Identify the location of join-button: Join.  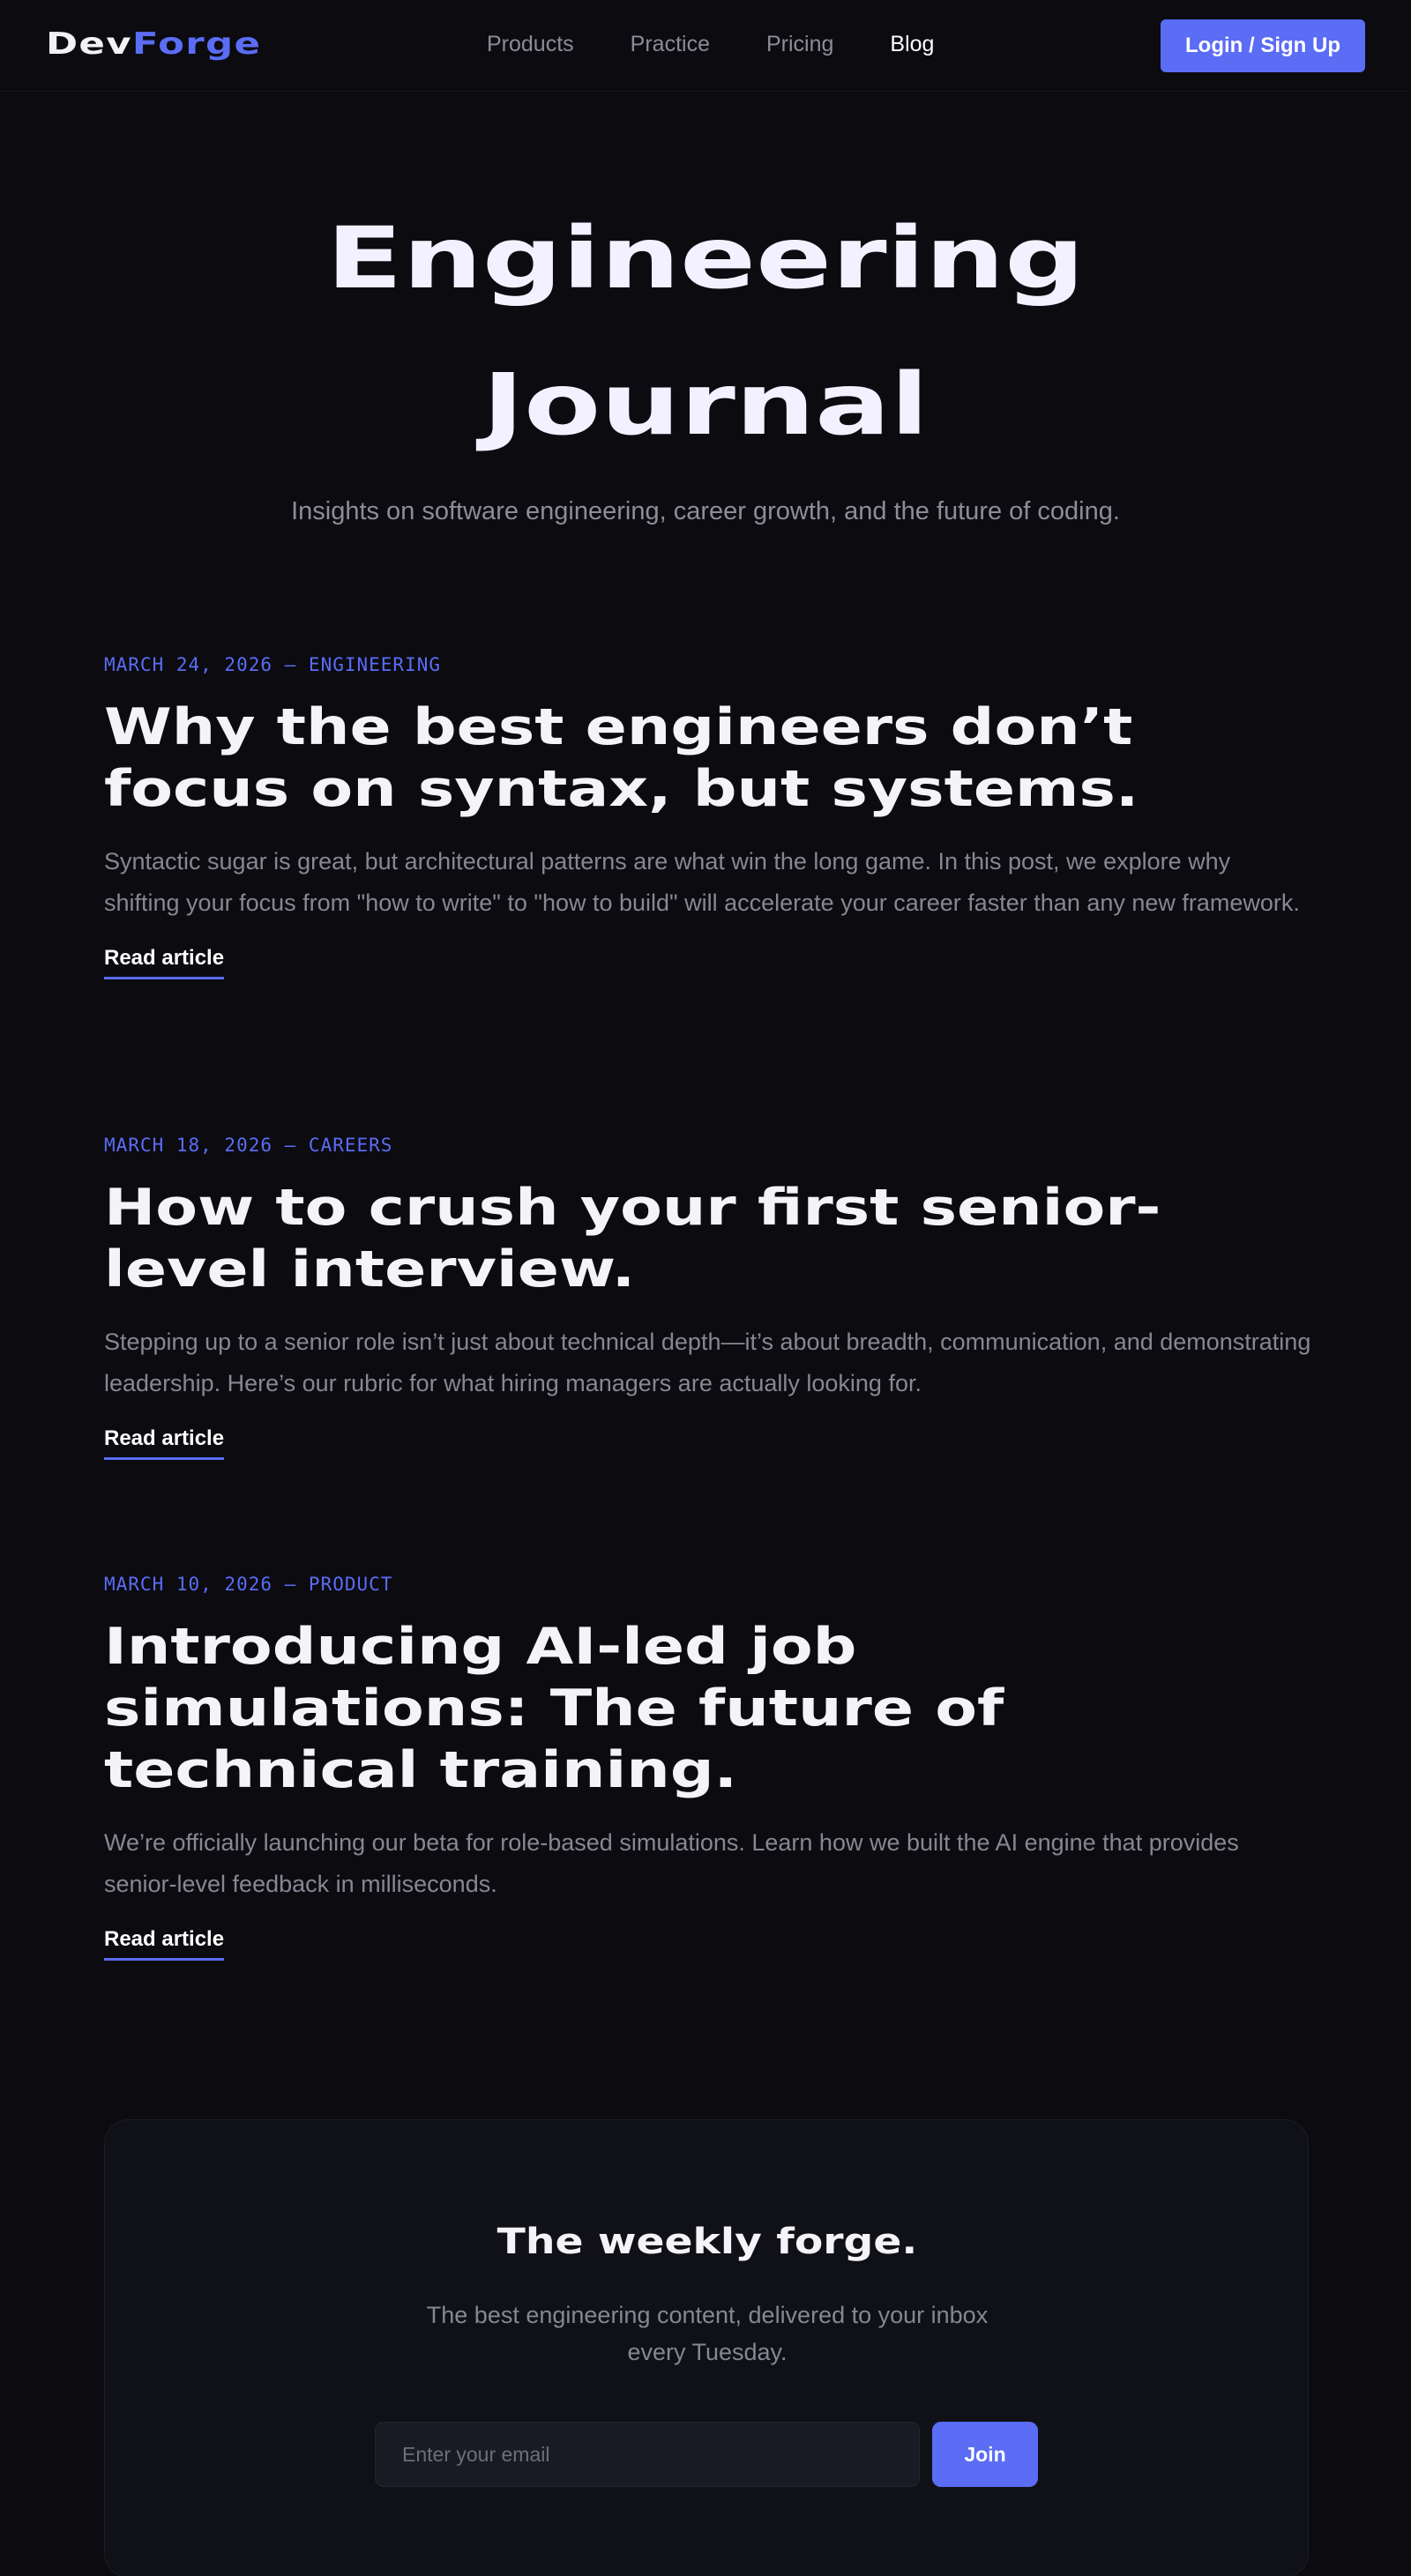
(985, 2455).